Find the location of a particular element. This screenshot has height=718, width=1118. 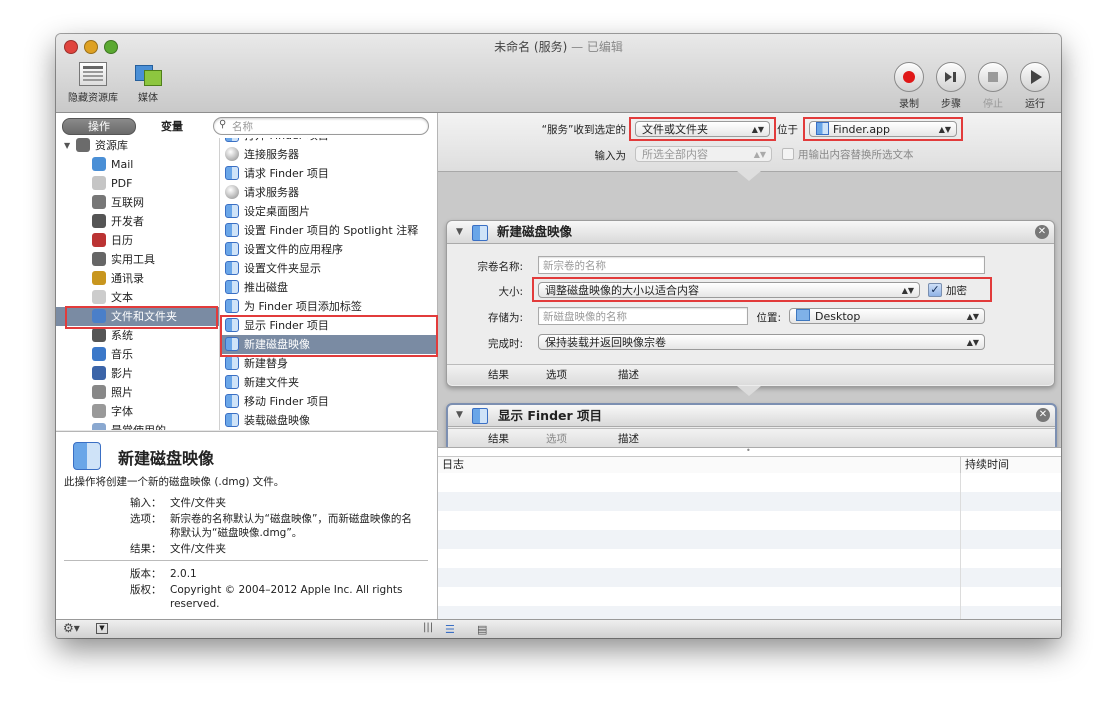

log-rows is located at coordinates (749, 546).